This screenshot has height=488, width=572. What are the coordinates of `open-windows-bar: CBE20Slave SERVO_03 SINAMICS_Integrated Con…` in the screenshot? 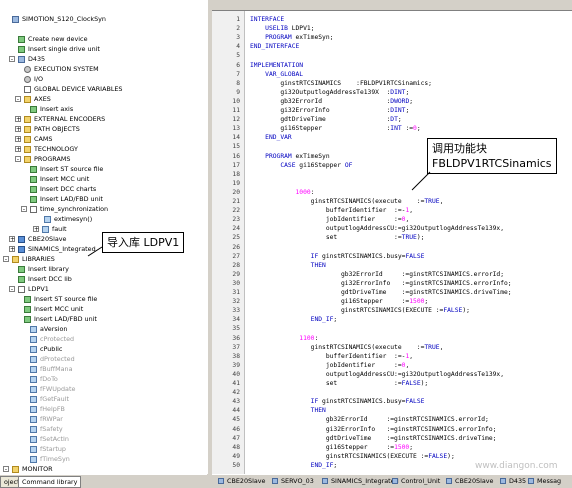 It's located at (392, 480).